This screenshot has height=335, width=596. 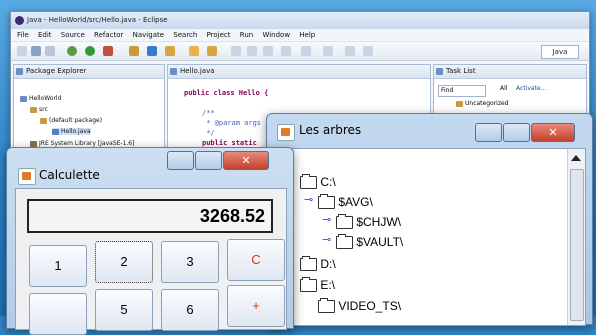 What do you see at coordinates (252, 51) in the screenshot?
I see `annotation-icon` at bounding box center [252, 51].